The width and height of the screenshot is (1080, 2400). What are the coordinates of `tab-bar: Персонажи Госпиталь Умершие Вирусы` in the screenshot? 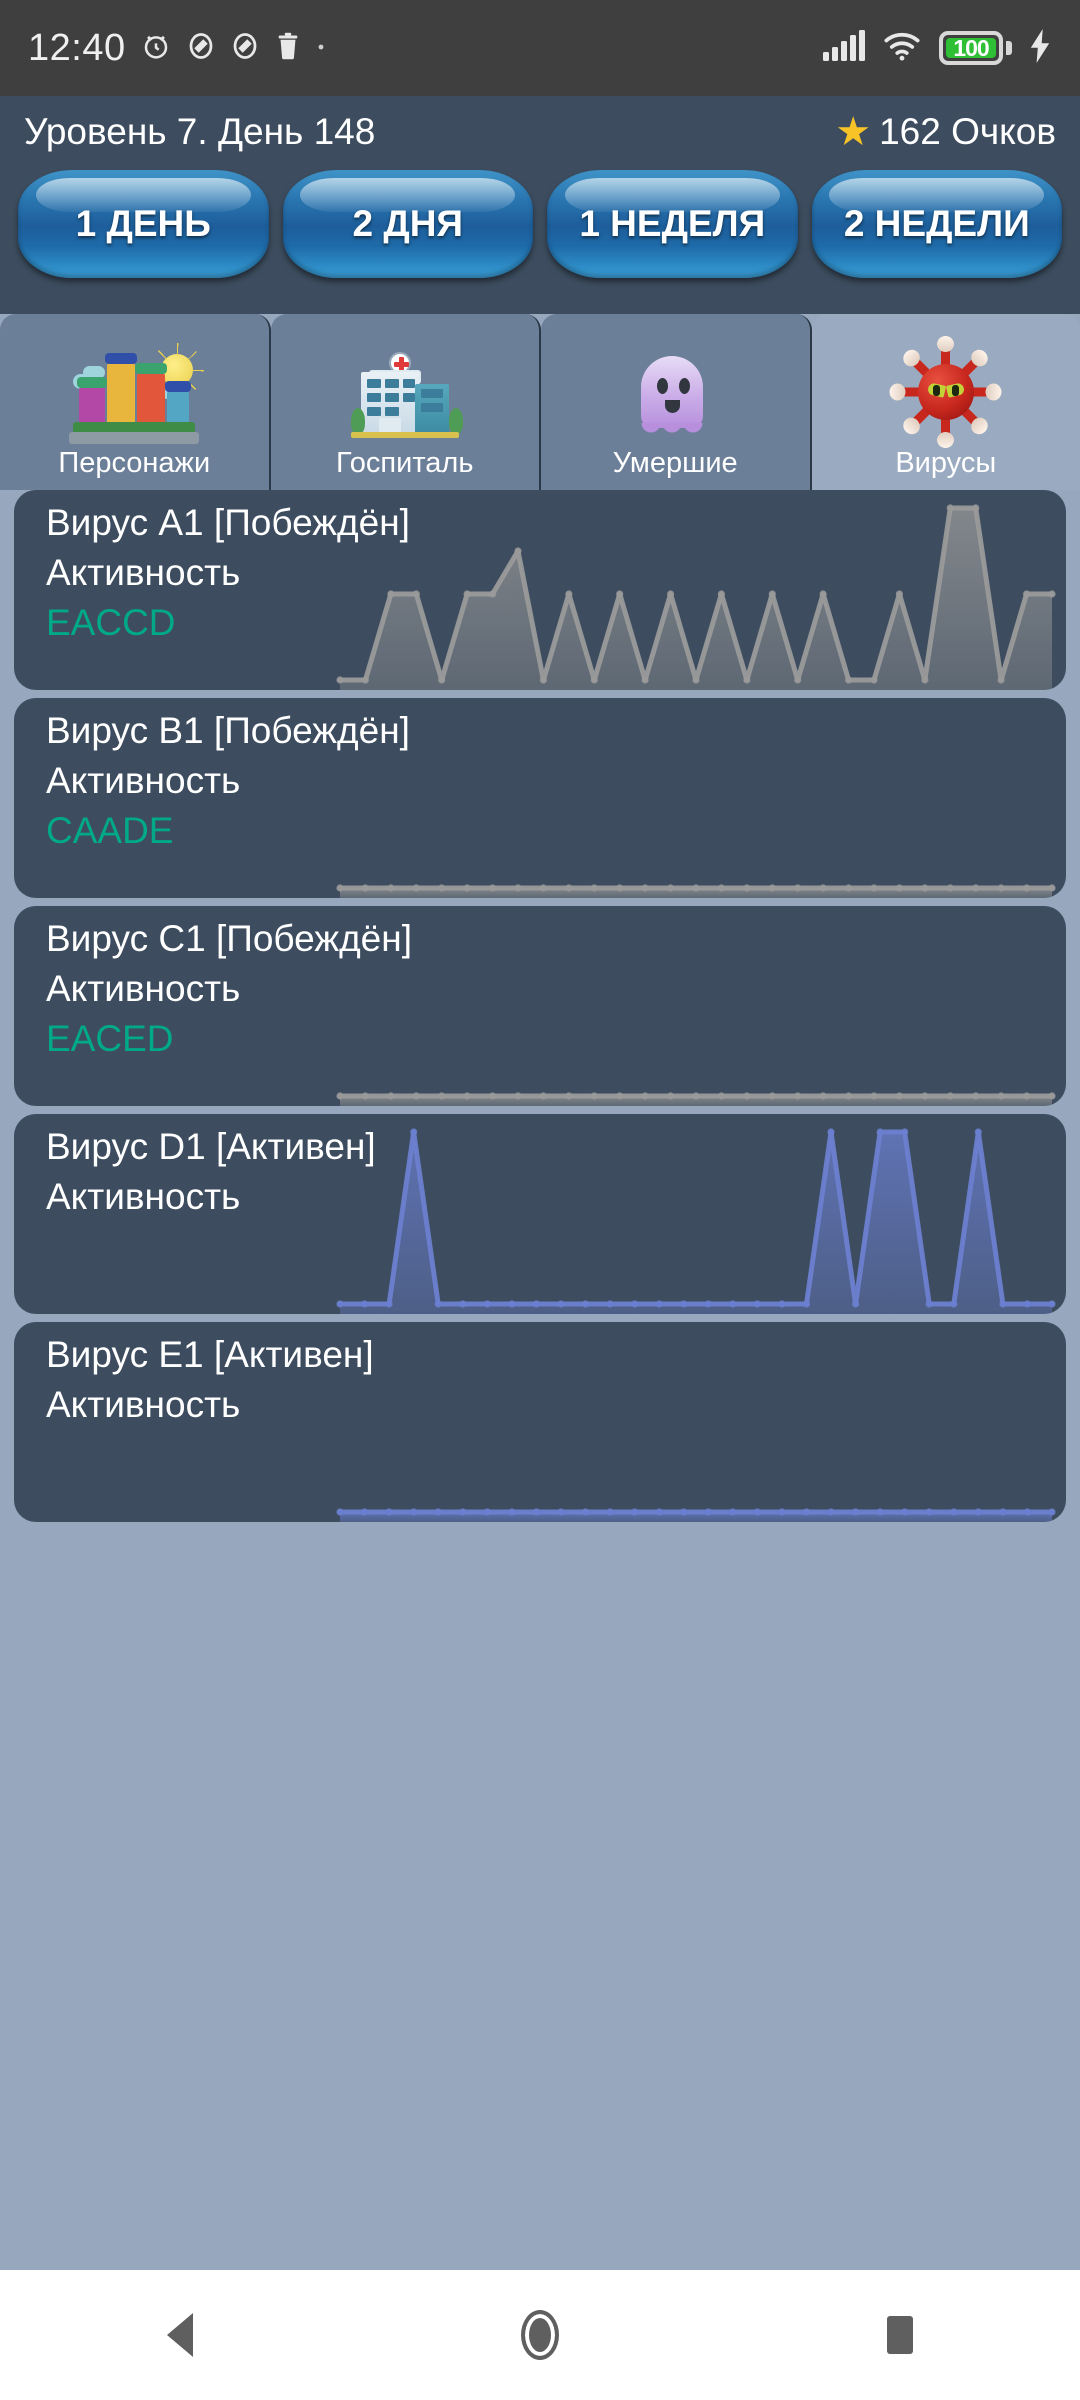 It's located at (540, 402).